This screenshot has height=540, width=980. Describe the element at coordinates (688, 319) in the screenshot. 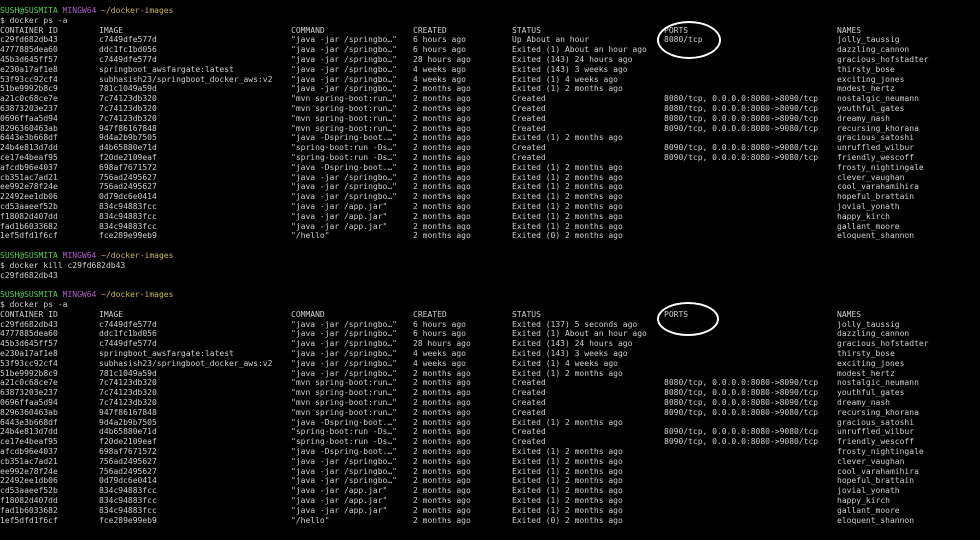

I see `ports-annotation-circle` at that location.